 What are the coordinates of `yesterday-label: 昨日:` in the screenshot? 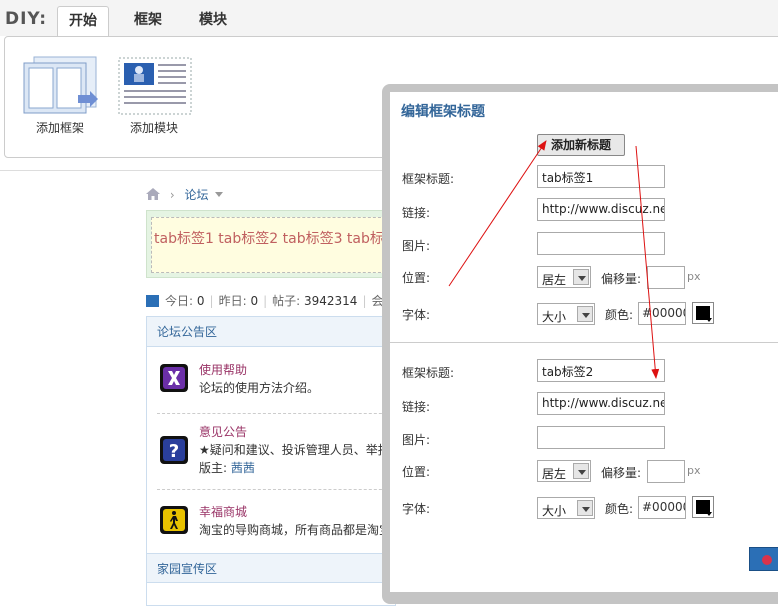 It's located at (232, 301).